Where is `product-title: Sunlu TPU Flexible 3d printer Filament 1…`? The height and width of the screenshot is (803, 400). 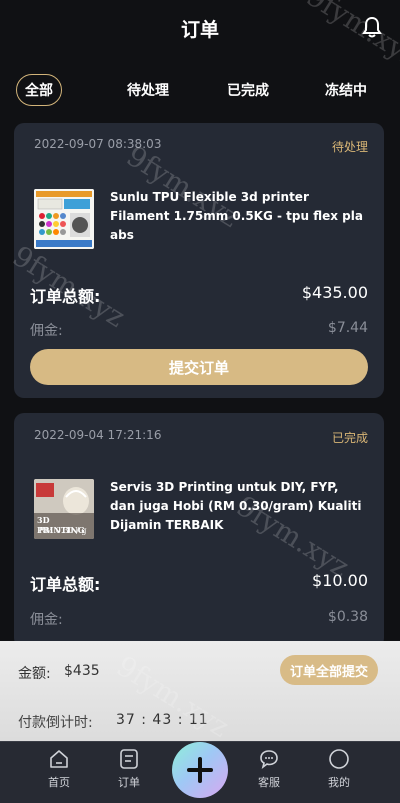
product-title: Sunlu TPU Flexible 3d printer Filament 1… is located at coordinates (236, 216).